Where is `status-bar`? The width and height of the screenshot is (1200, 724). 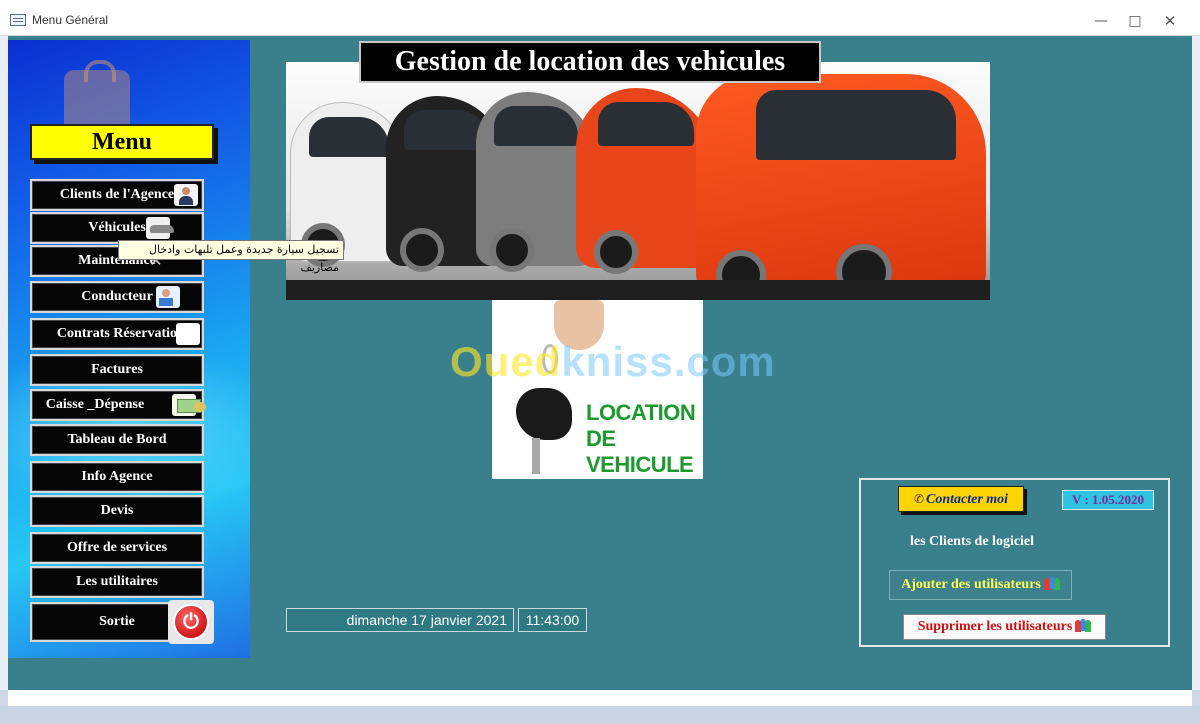 status-bar is located at coordinates (600, 698).